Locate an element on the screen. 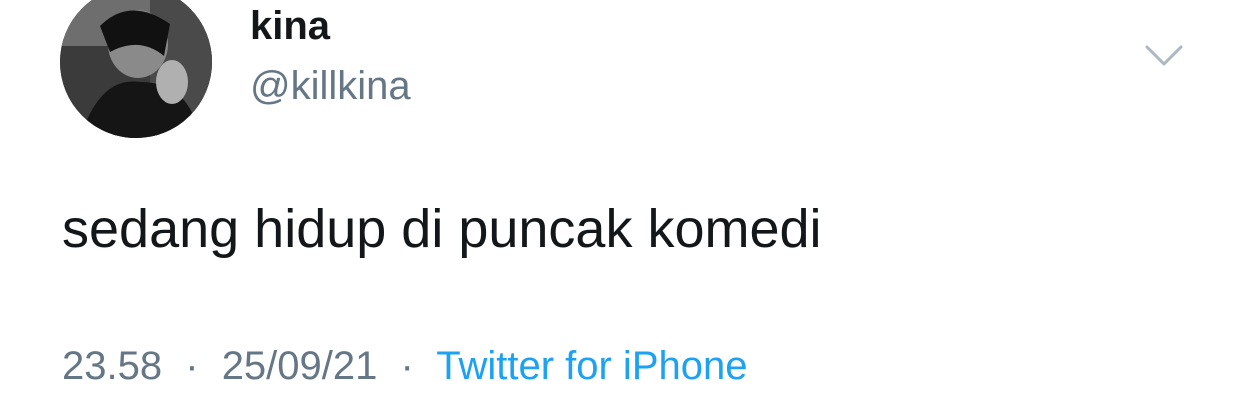 Image resolution: width=1242 pixels, height=414 pixels. display-name: kina is located at coordinates (290, 26).